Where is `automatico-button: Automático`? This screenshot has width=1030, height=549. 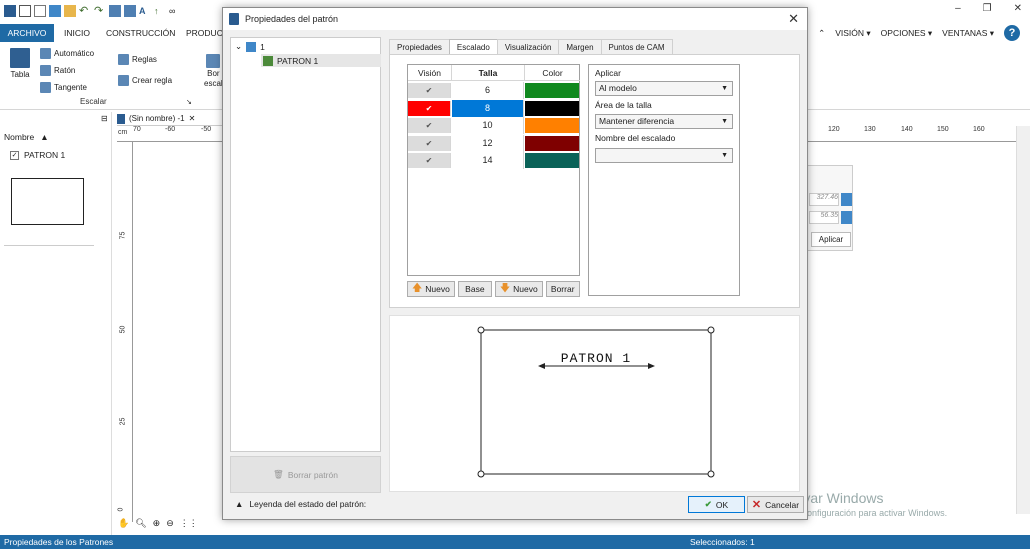 automatico-button: Automático is located at coordinates (67, 53).